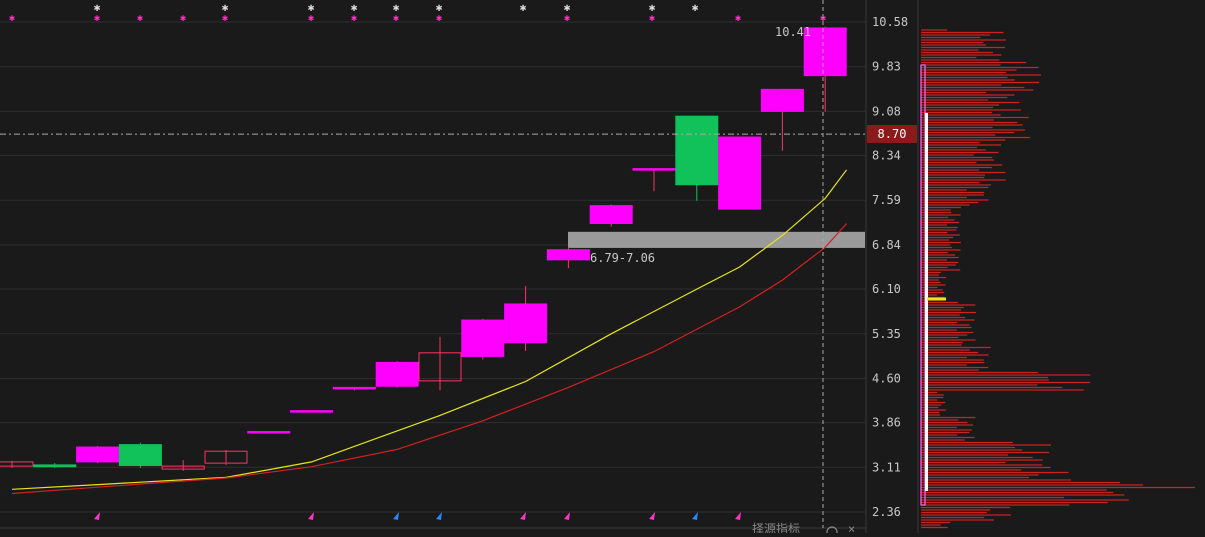  What do you see at coordinates (886, 334) in the screenshot?
I see `price-tick-label: 5.35` at bounding box center [886, 334].